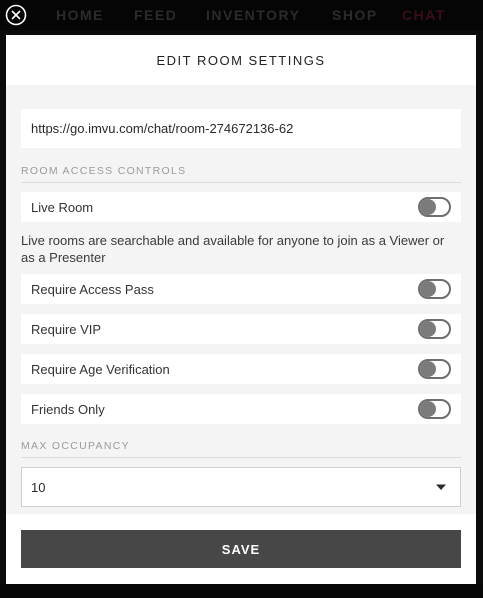 The width and height of the screenshot is (483, 598). Describe the element at coordinates (66, 329) in the screenshot. I see `require-vip-label: Require VIP` at that location.